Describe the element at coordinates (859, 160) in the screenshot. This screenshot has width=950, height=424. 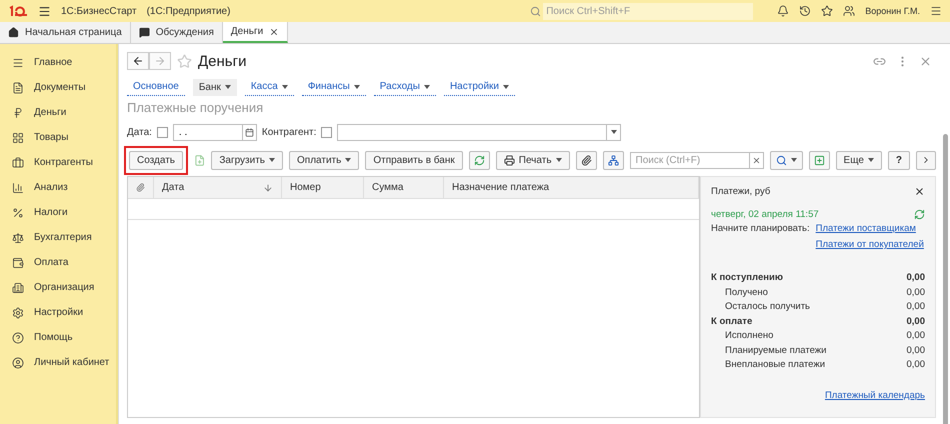
I see `more-button: Еще` at that location.